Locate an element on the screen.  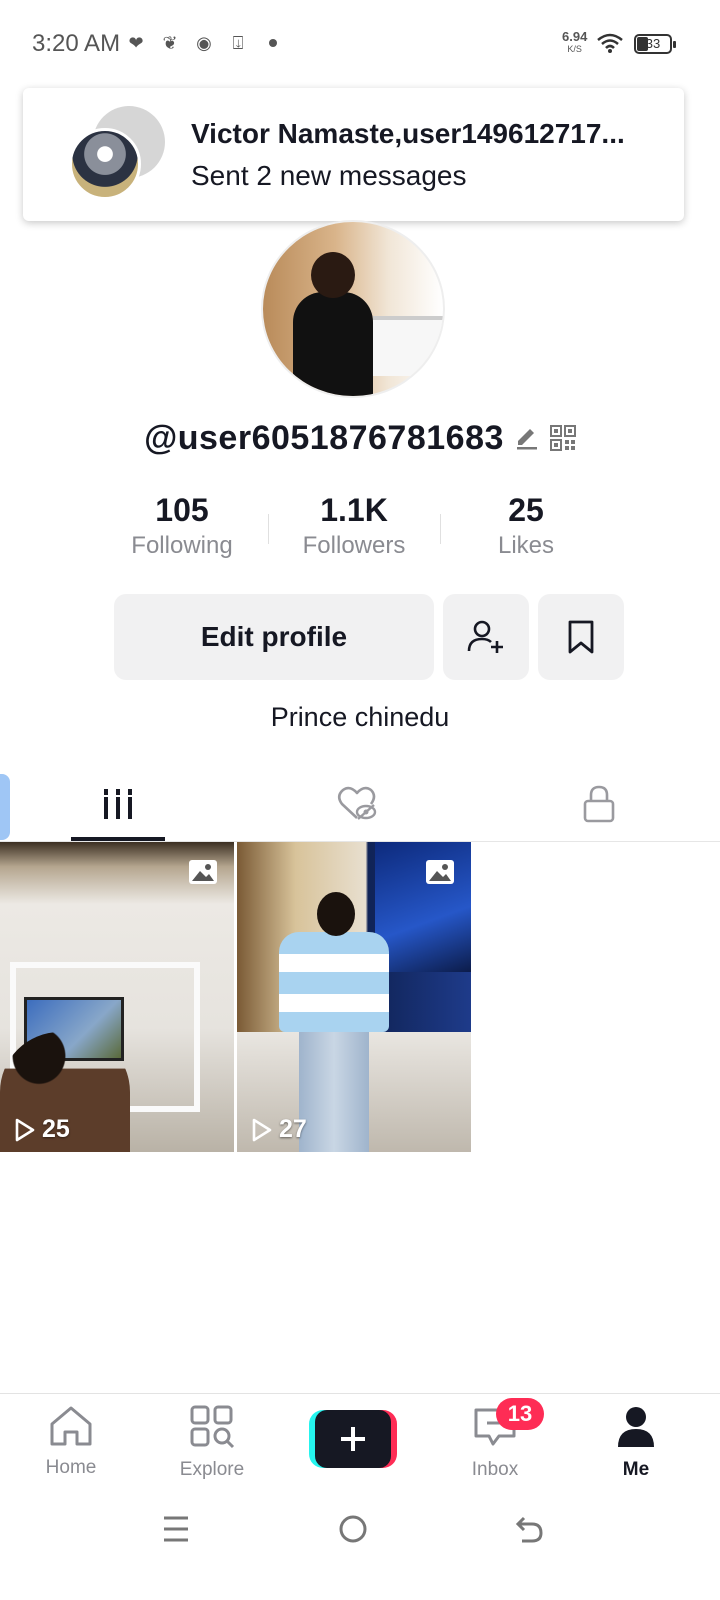
battery-level: 33 is located at coordinates (653, 43).